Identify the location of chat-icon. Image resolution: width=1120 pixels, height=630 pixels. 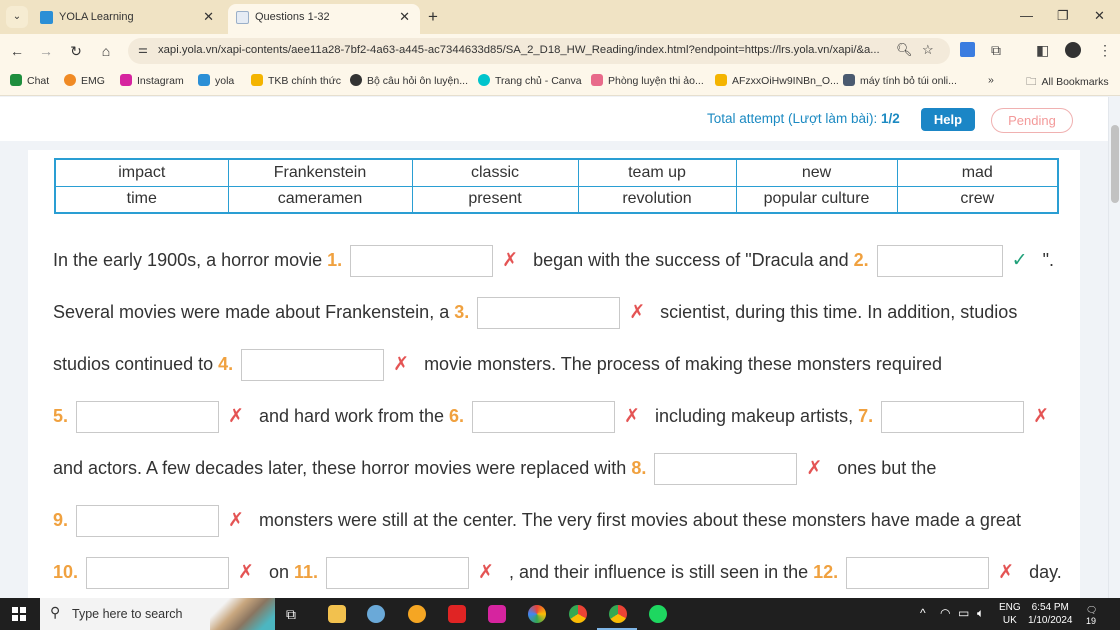
(16, 80).